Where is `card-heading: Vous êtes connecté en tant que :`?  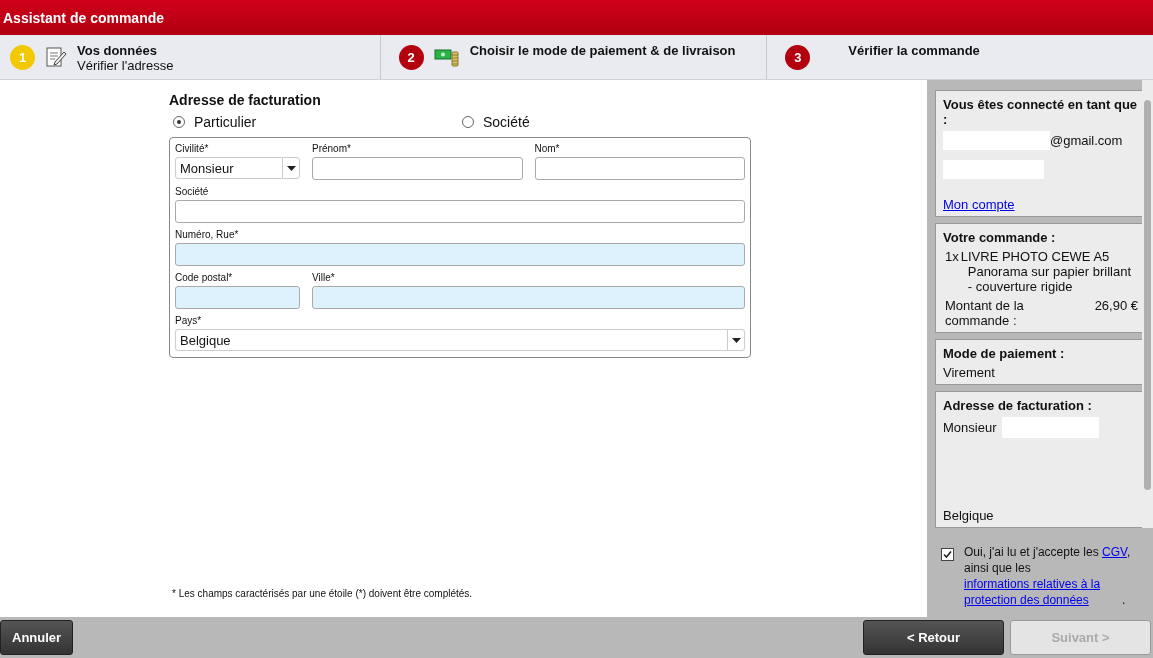 card-heading: Vous êtes connecté en tant que : is located at coordinates (1040, 112).